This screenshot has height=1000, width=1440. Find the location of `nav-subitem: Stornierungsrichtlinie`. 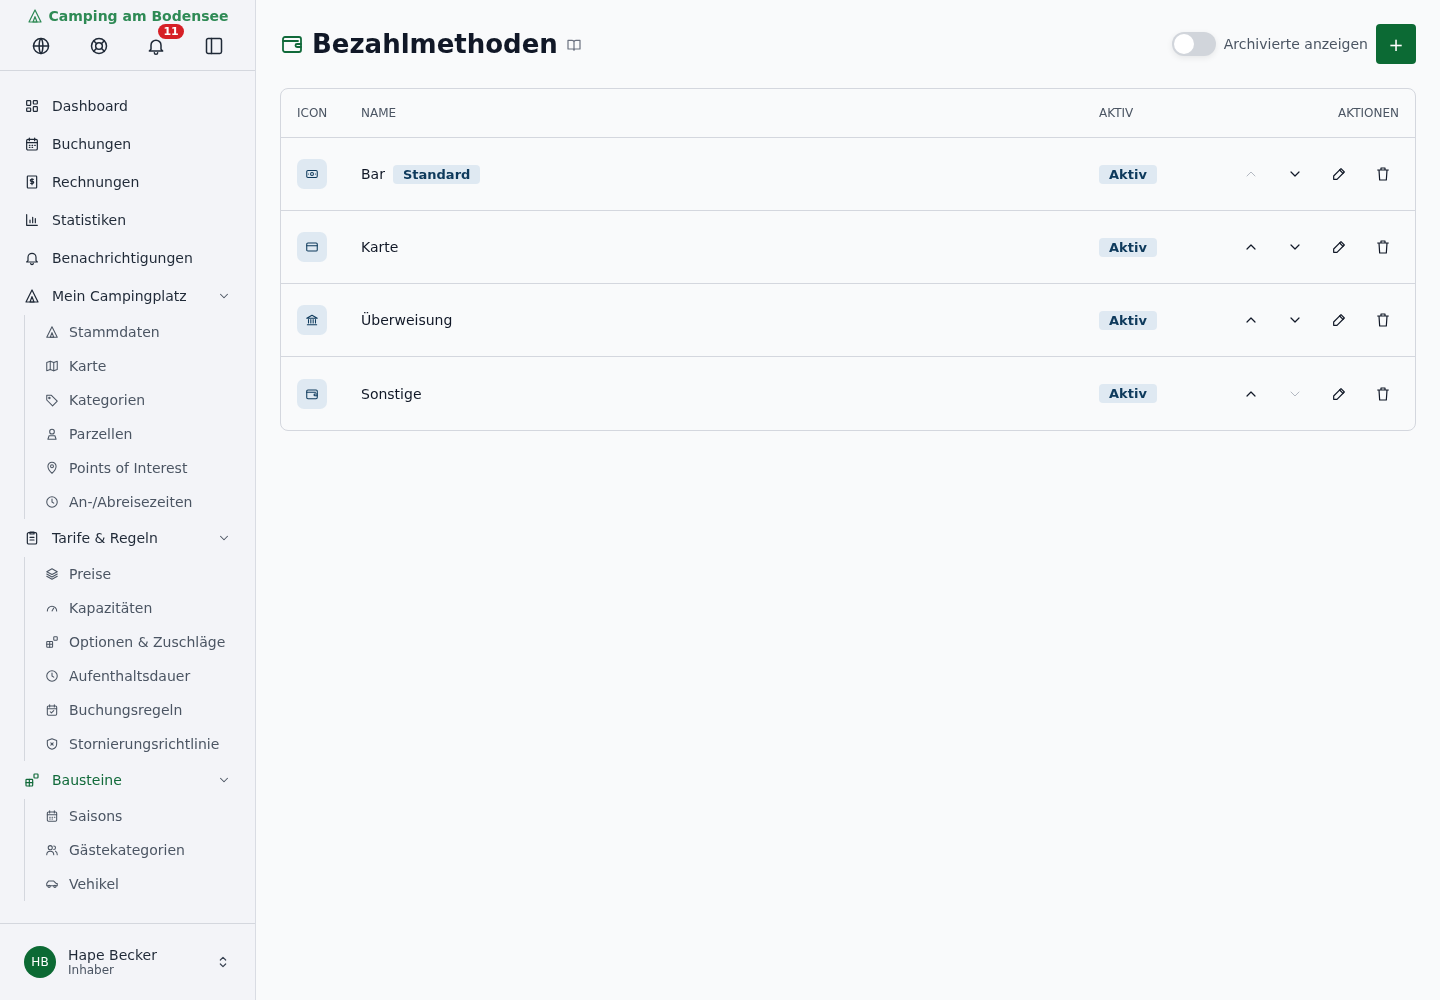

nav-subitem: Stornierungsrichtlinie is located at coordinates (150, 744).